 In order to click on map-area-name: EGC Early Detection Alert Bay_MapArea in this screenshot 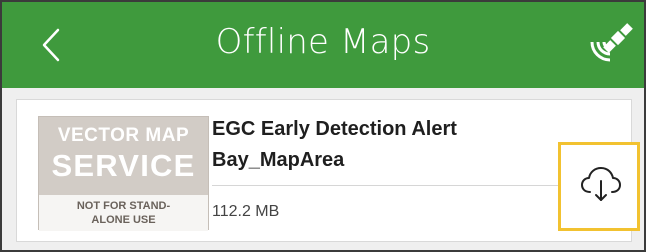, I will do `click(377, 145)`.